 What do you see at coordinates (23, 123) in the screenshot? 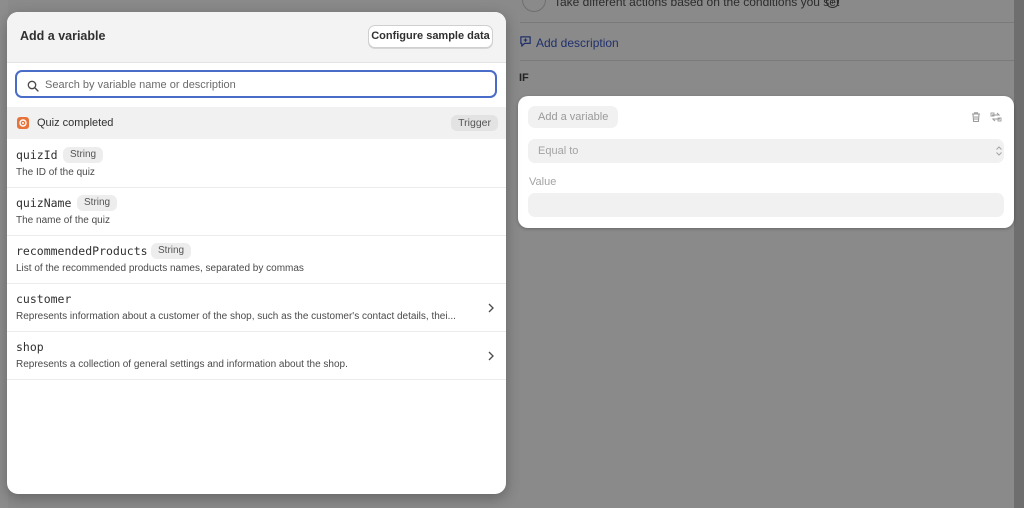
I see `quiz-app-icon` at bounding box center [23, 123].